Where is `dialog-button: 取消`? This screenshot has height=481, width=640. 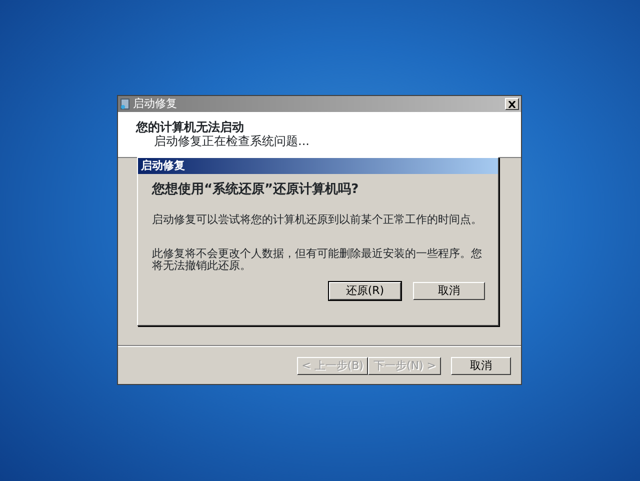 dialog-button: 取消 is located at coordinates (449, 291).